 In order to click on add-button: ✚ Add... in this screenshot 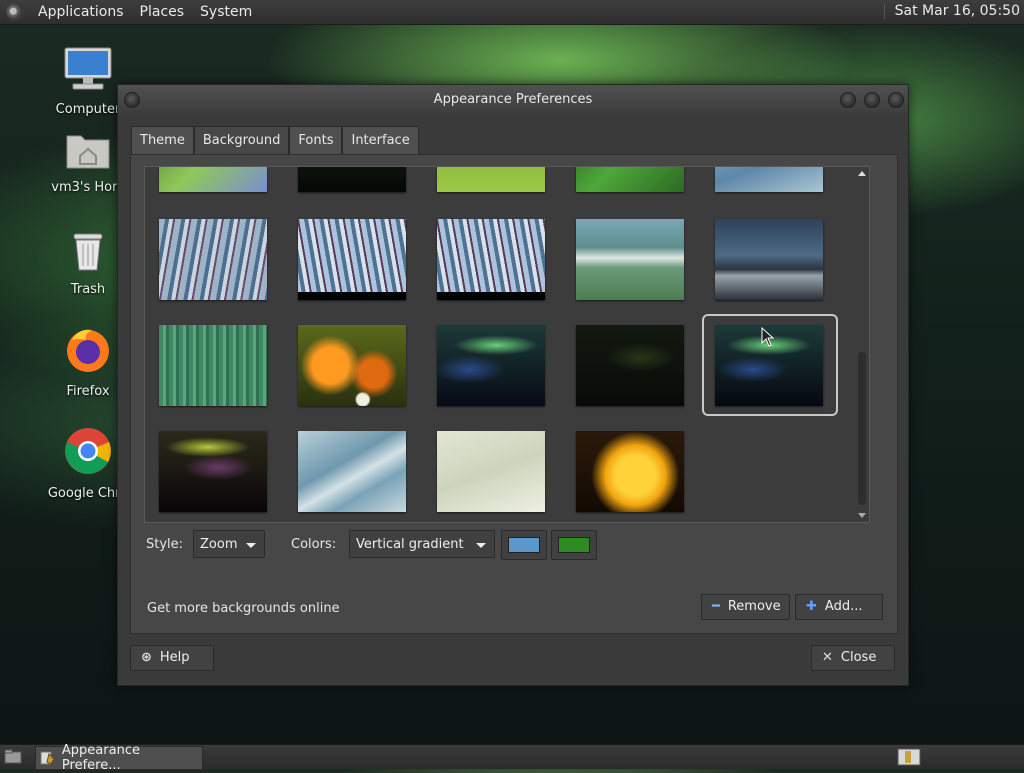, I will do `click(839, 607)`.